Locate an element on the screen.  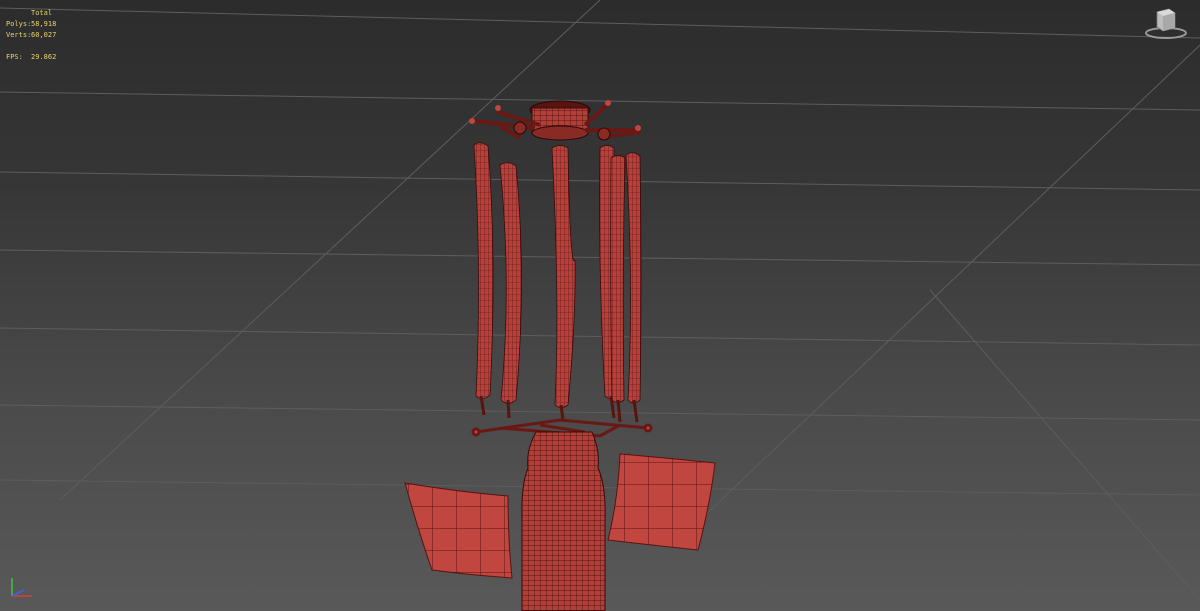
right-panel is located at coordinates (661, 502).